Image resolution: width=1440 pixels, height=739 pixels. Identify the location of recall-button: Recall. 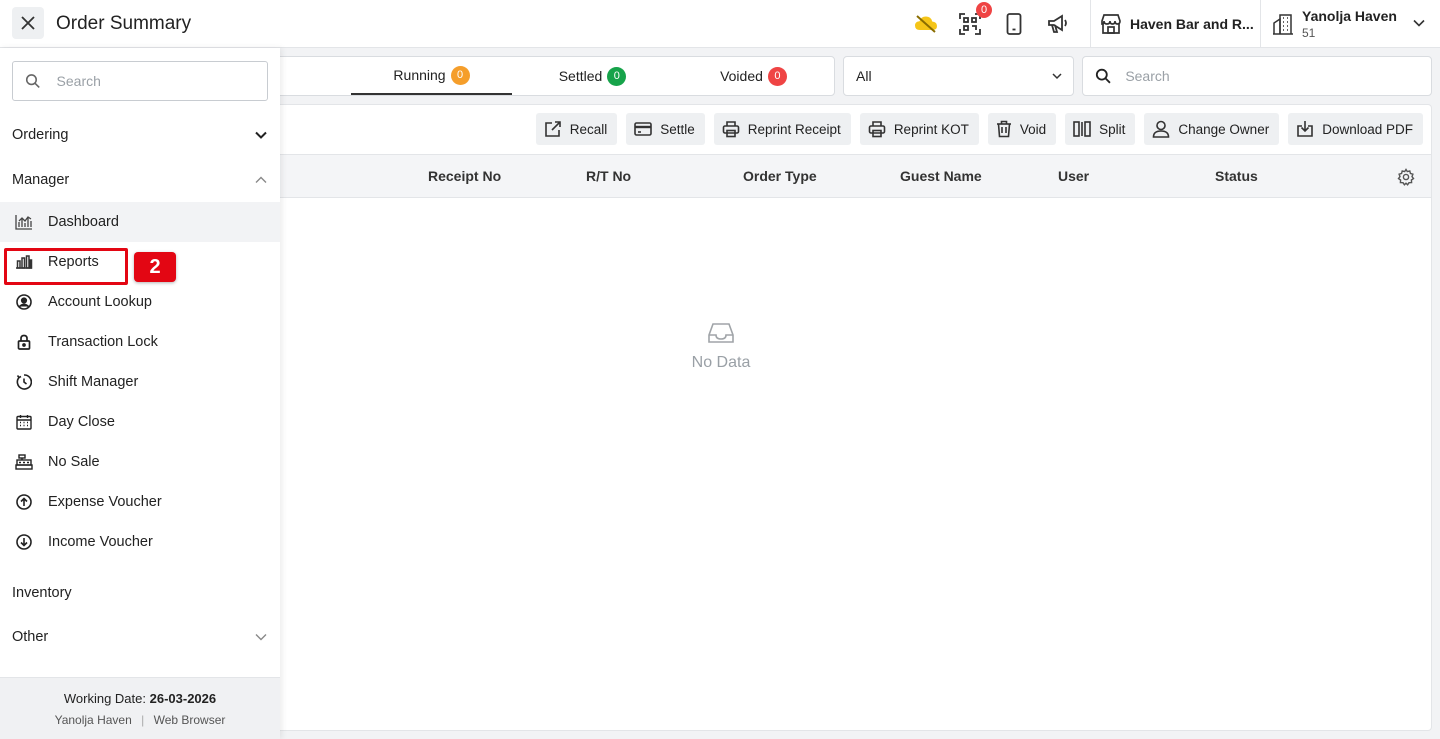
(576, 129).